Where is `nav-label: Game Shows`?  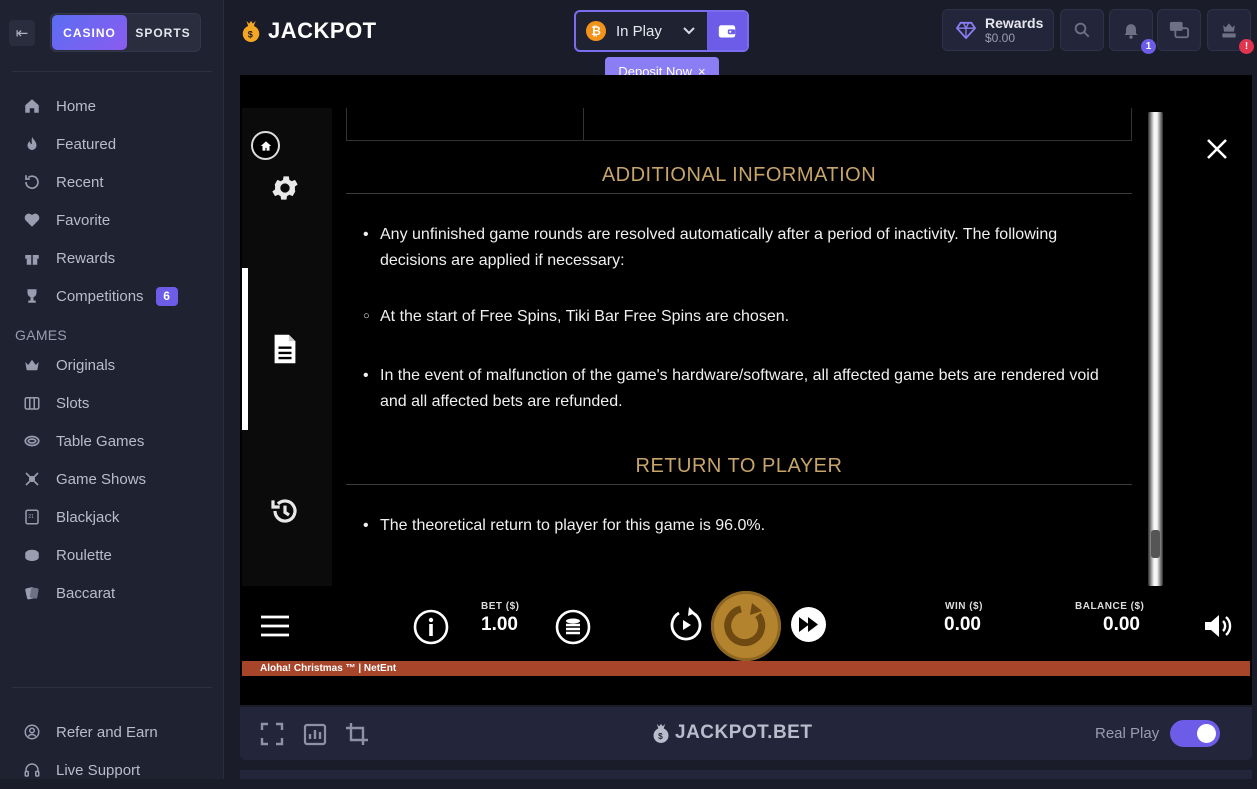
nav-label: Game Shows is located at coordinates (101, 479).